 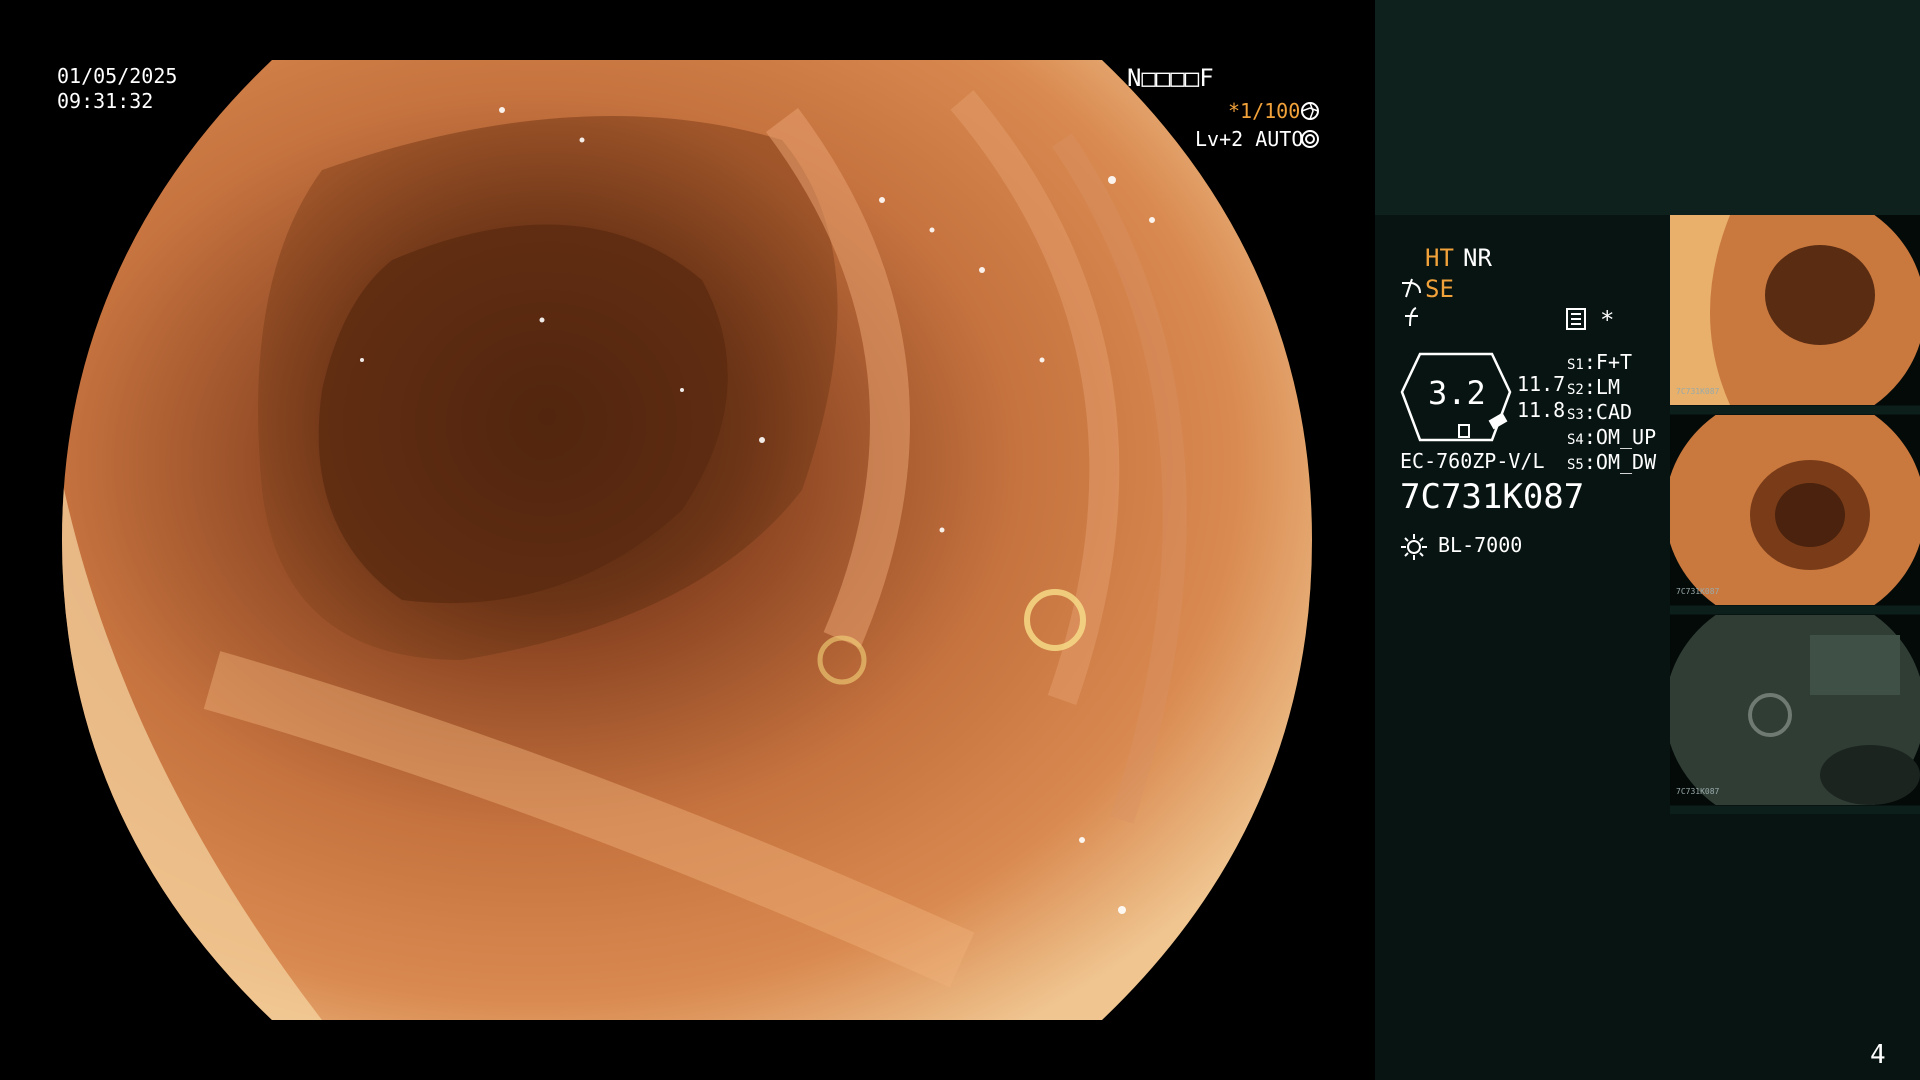 What do you see at coordinates (1795, 310) in the screenshot?
I see `thumbnail-1: 7C731K087` at bounding box center [1795, 310].